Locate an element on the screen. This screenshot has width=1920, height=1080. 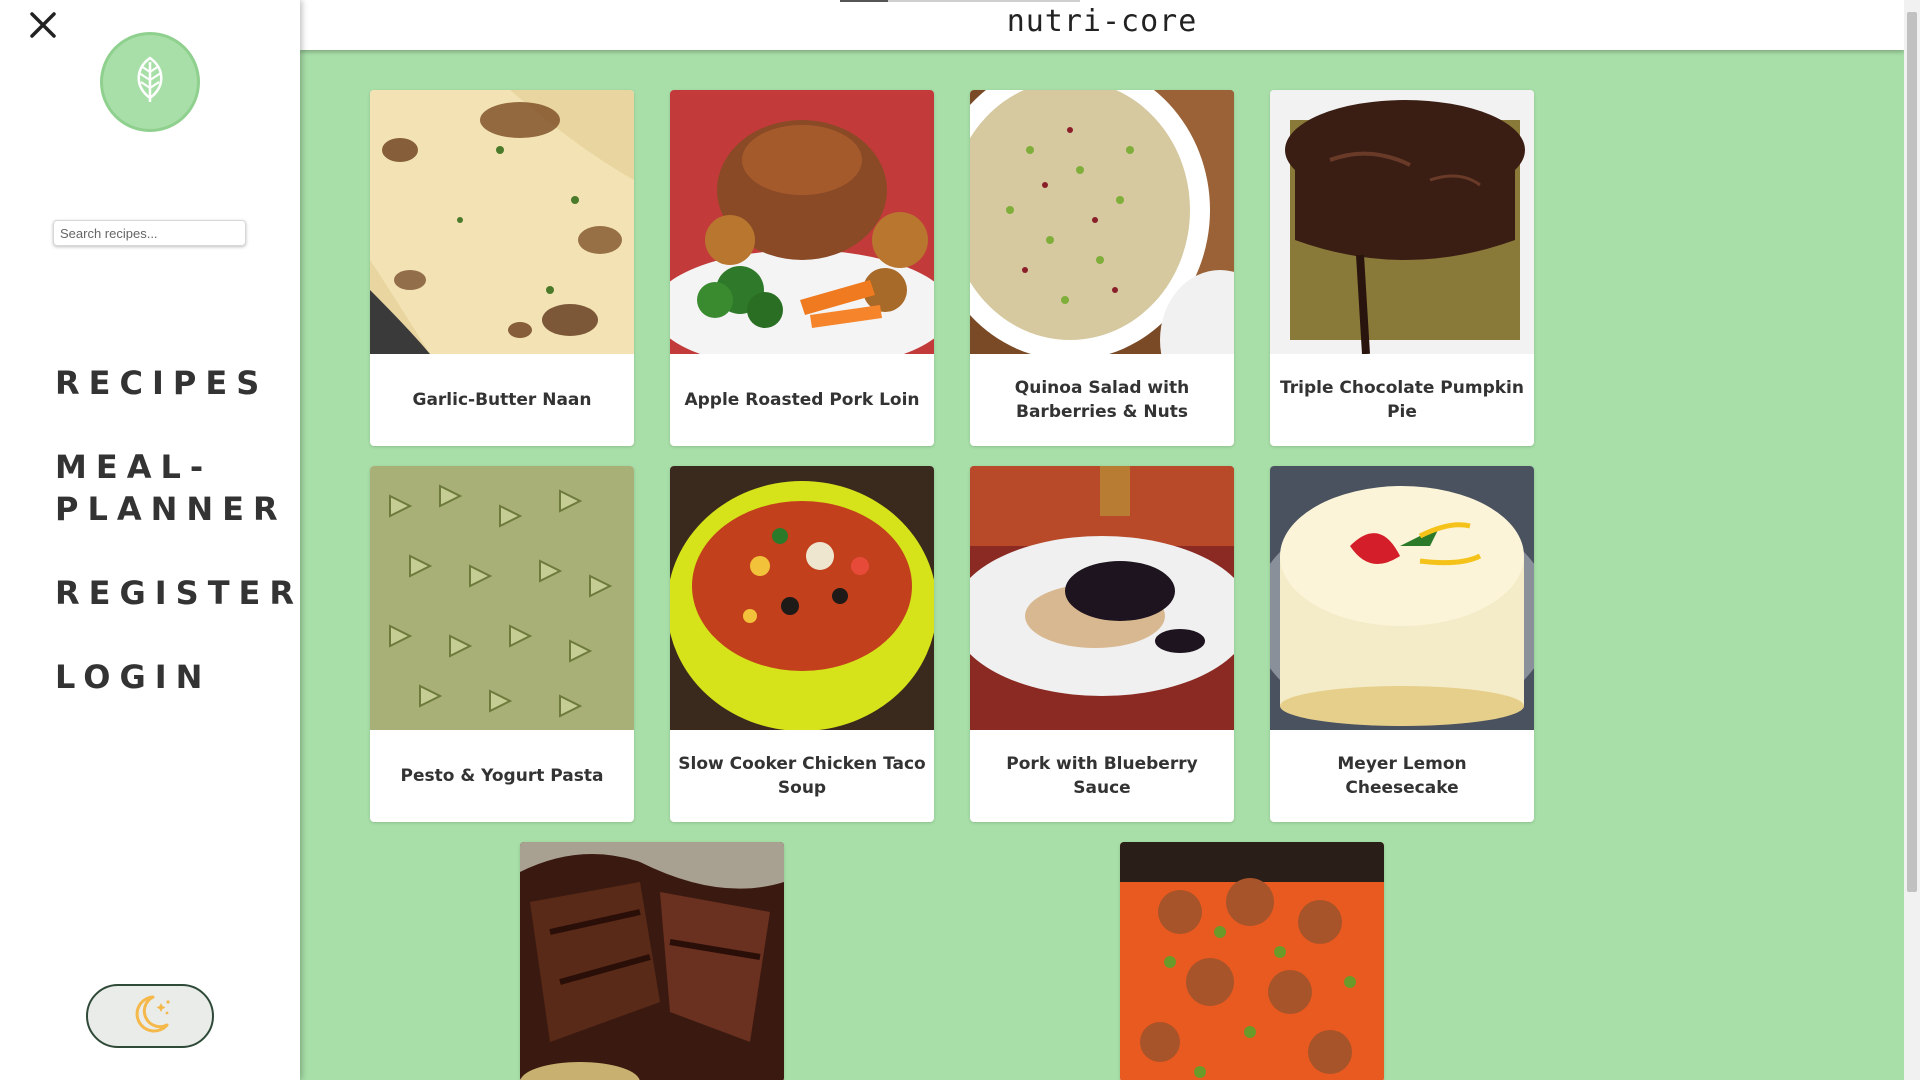
site-title: nutri-core is located at coordinates (1102, 21).